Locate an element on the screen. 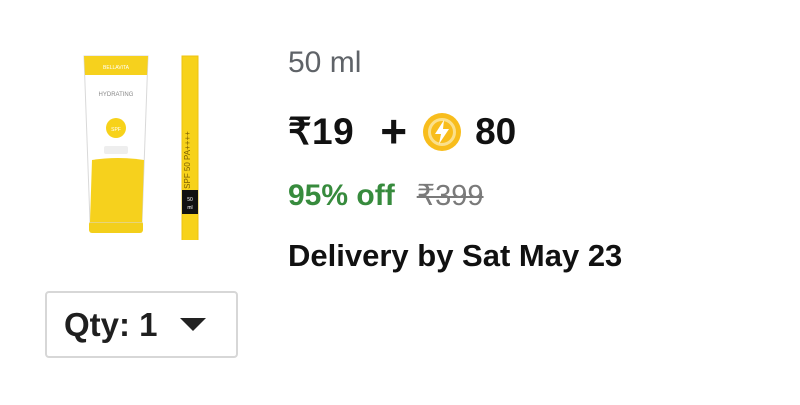  discount-row: 95% off ₹399 is located at coordinates (386, 195).